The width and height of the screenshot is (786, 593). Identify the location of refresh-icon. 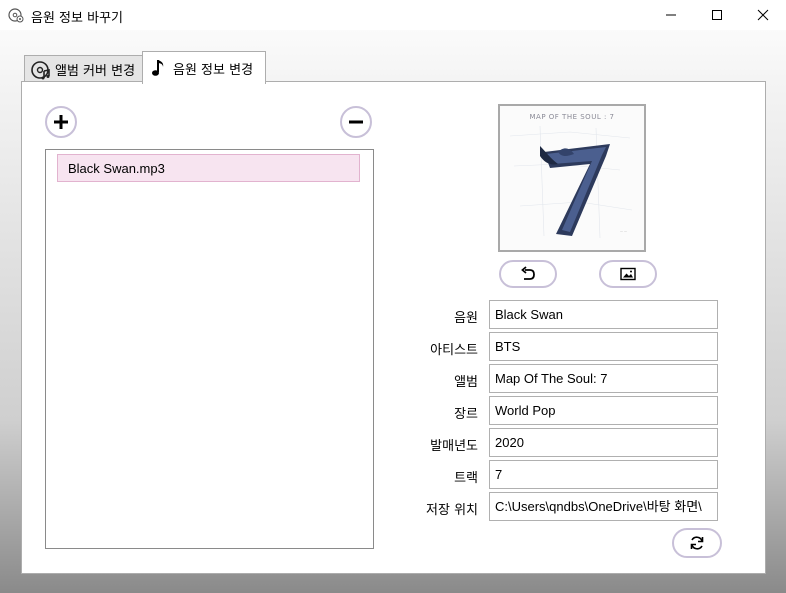
(697, 543).